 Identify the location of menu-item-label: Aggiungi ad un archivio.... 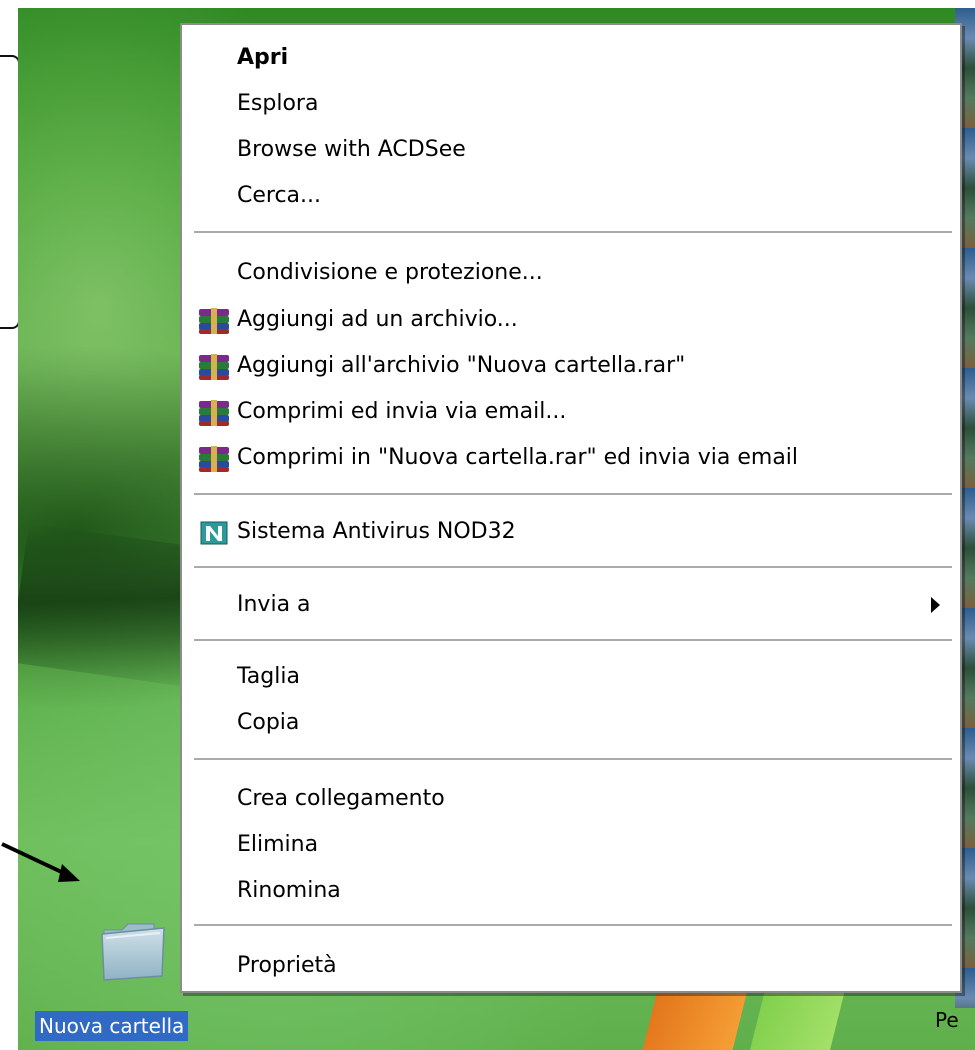
(377, 319).